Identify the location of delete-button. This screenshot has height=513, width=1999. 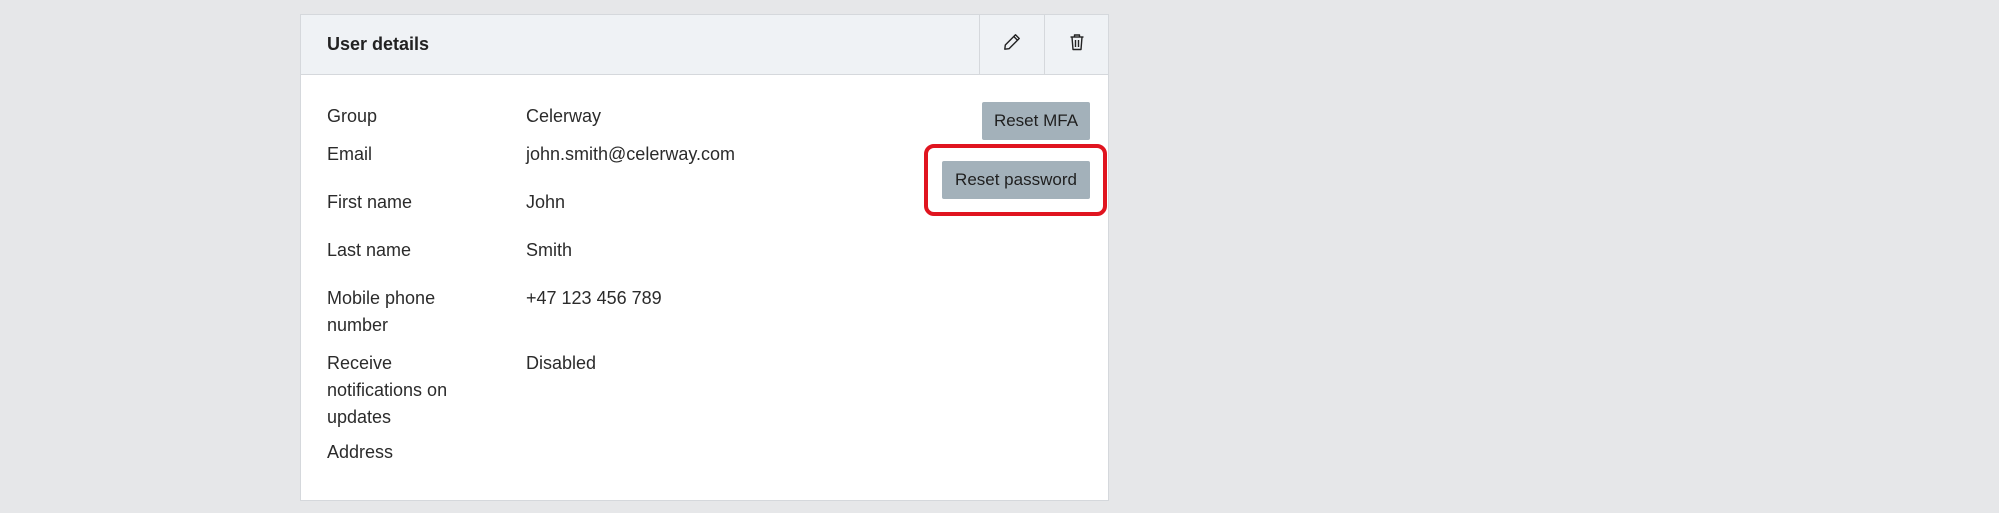
(1076, 44).